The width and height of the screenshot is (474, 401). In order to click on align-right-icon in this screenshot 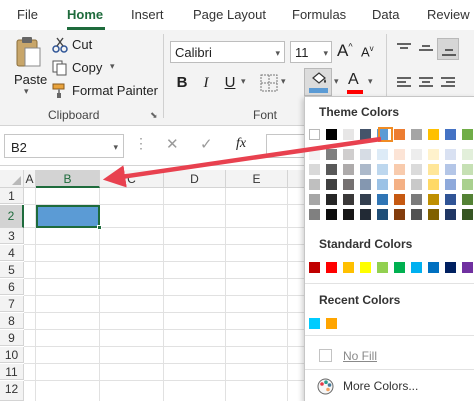, I will do `click(448, 83)`.